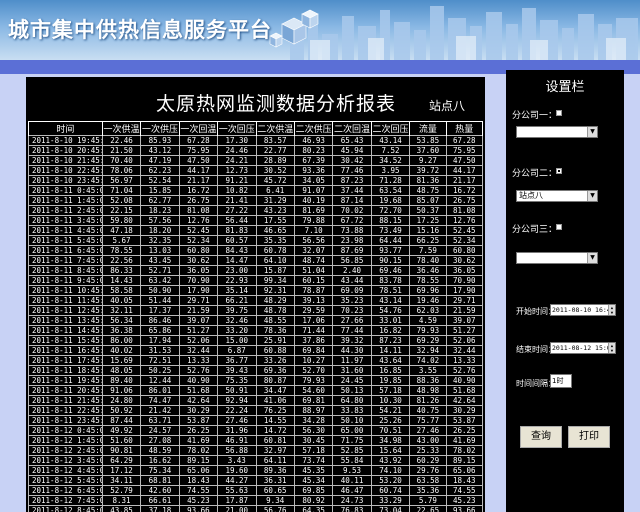 This screenshot has width=640, height=512. Describe the element at coordinates (275, 390) in the screenshot. I see `value-cell: 34.47` at that location.